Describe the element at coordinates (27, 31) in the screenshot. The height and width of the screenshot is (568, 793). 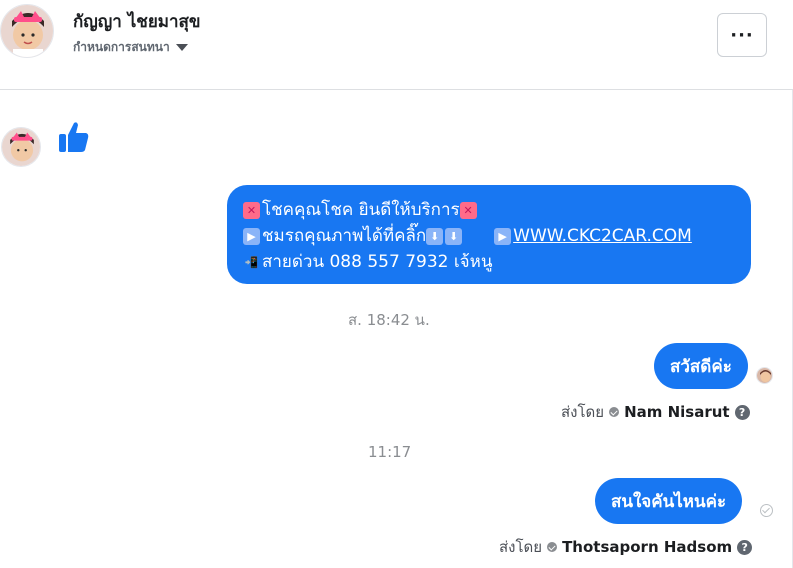
I see `contact-avatar` at that location.